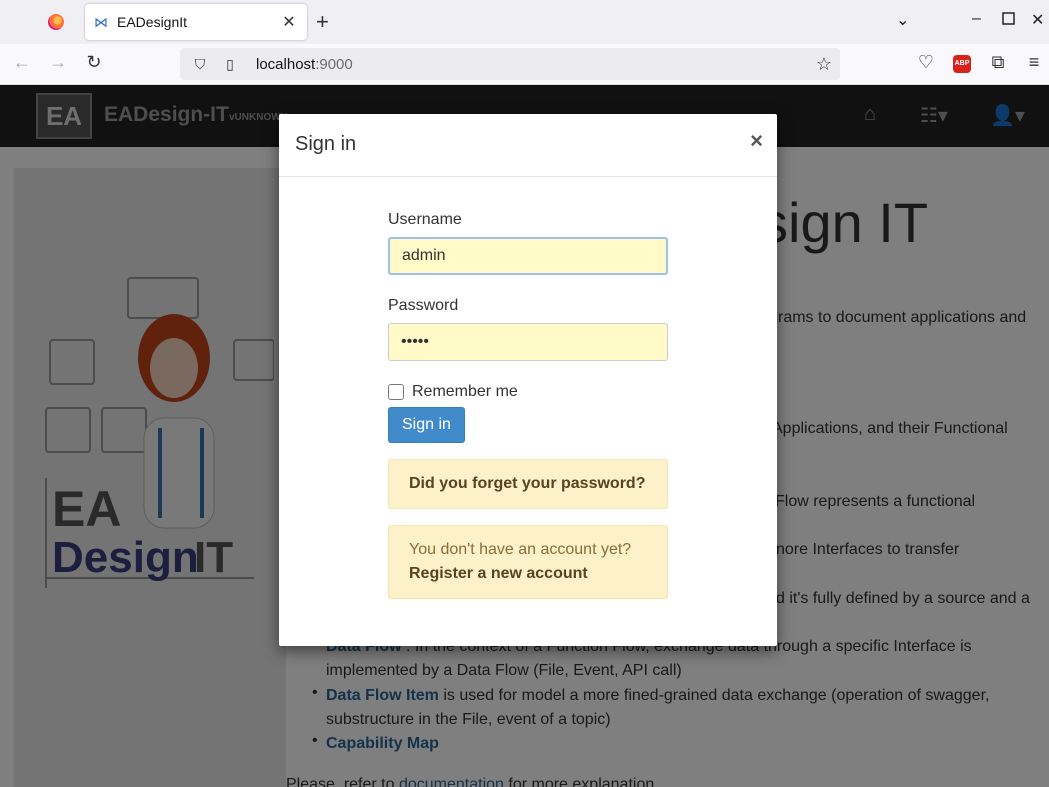 The image size is (1049, 787). Describe the element at coordinates (962, 64) in the screenshot. I see `adblock-icon: ABP` at that location.